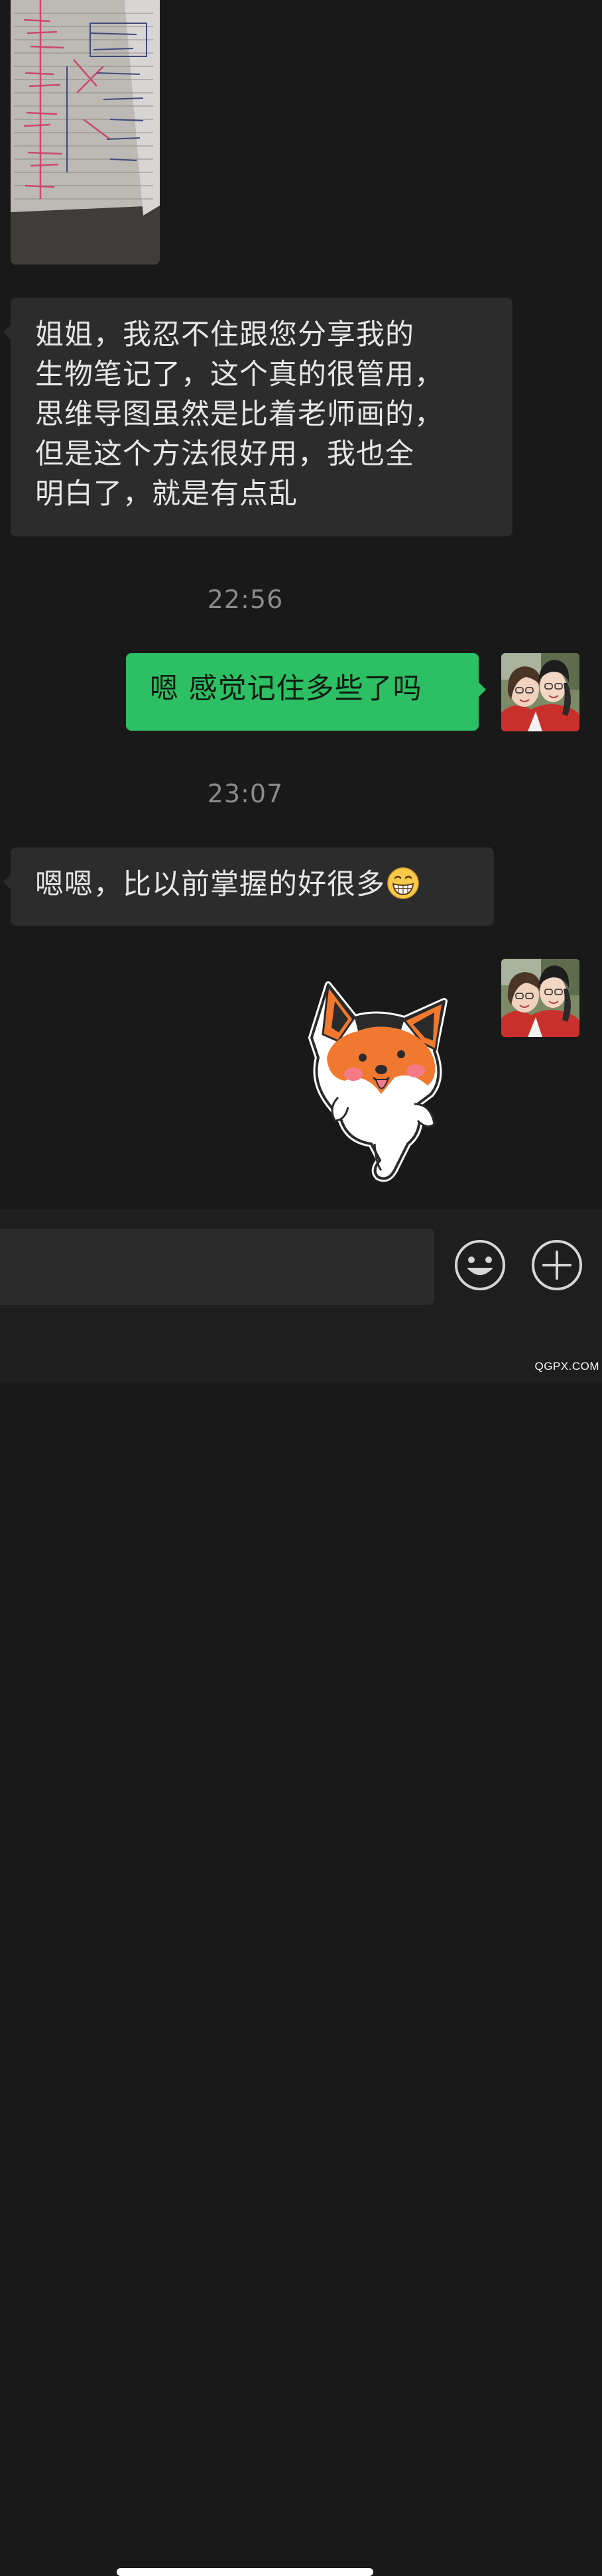 The height and width of the screenshot is (2576, 602). I want to click on outgoing-message-bubble: 嗯 感觉记住多些了吗, so click(306, 692).